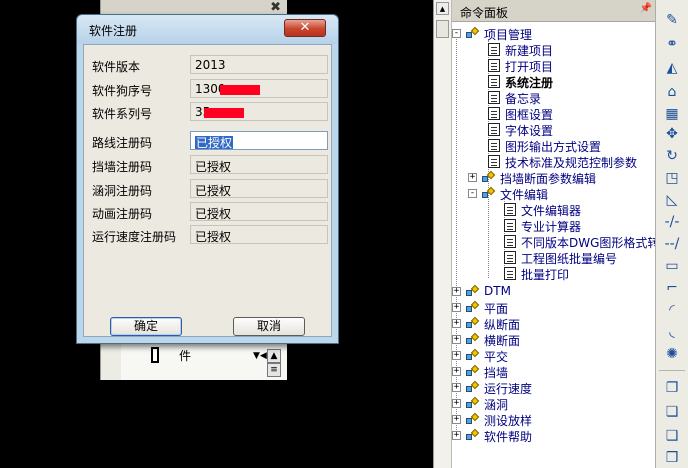  What do you see at coordinates (204, 360) in the screenshot?
I see `background-palette-strip: 件 ▼◀ ▲ ≡` at bounding box center [204, 360].